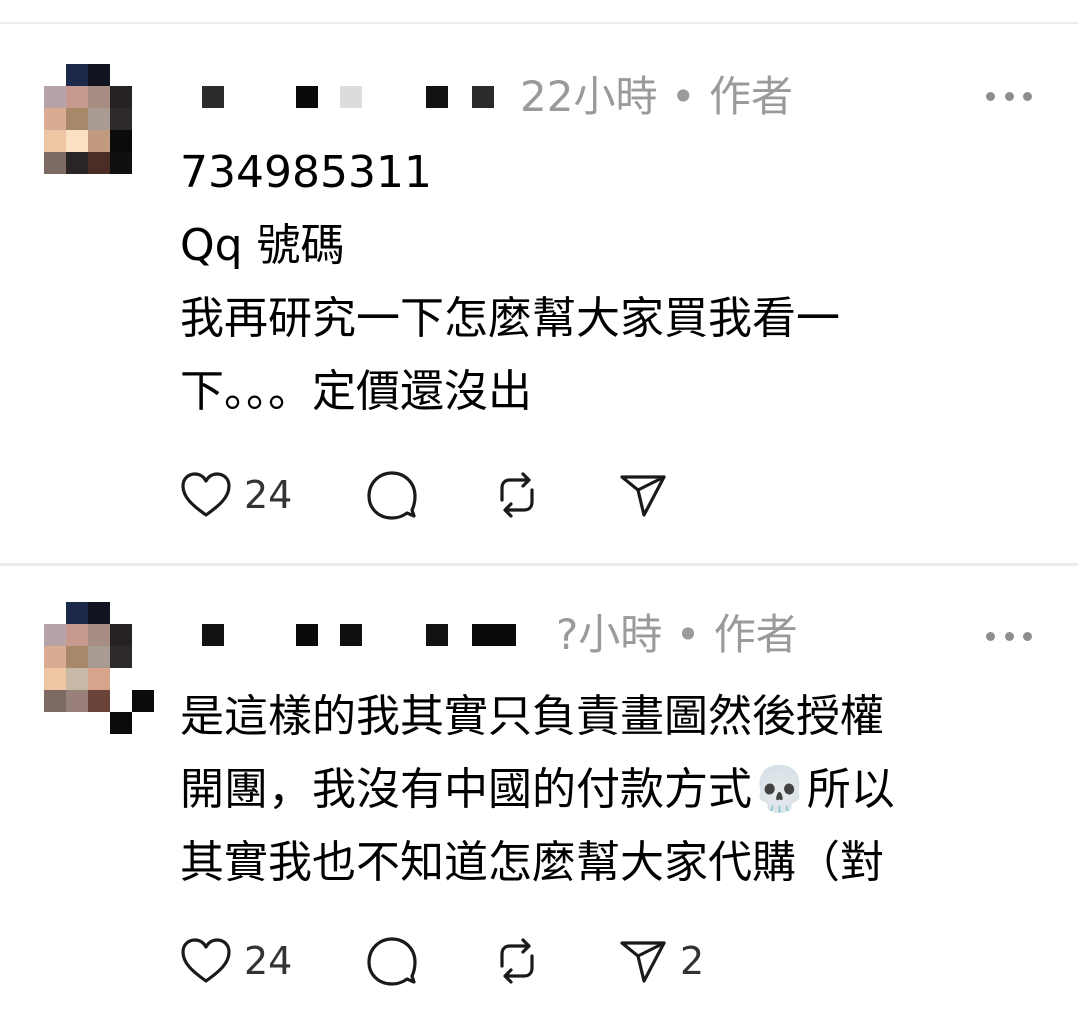 Image resolution: width=1078 pixels, height=1018 pixels. I want to click on post-text-line: 734985311, so click(306, 172).